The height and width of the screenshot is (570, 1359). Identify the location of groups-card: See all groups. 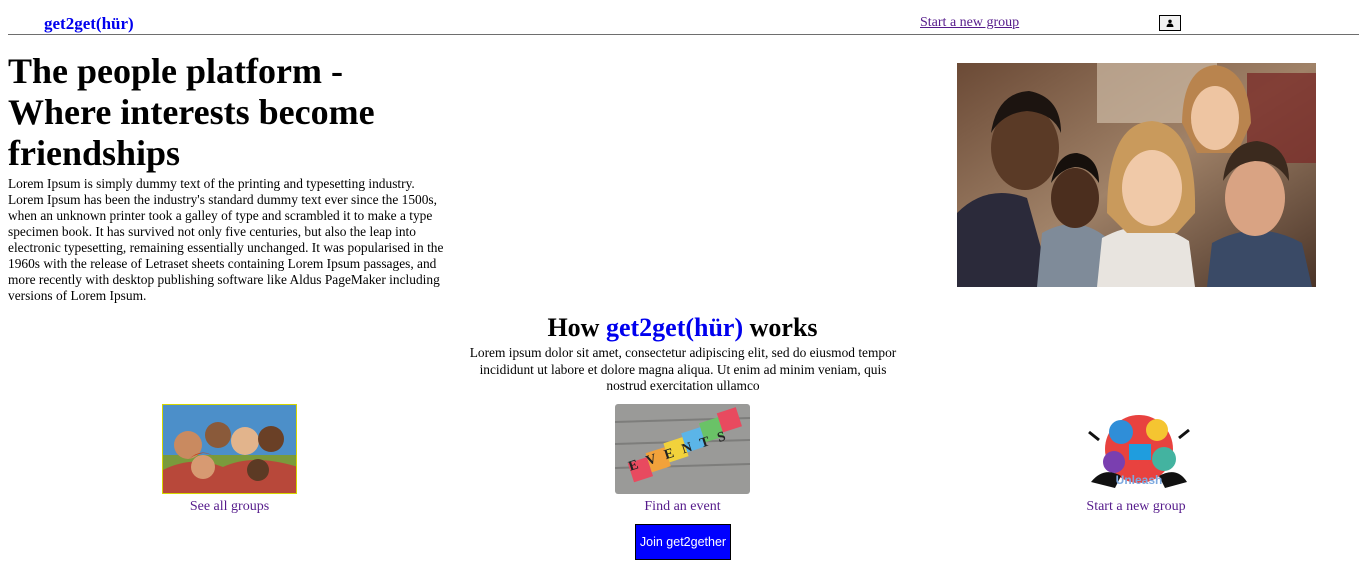
(229, 459).